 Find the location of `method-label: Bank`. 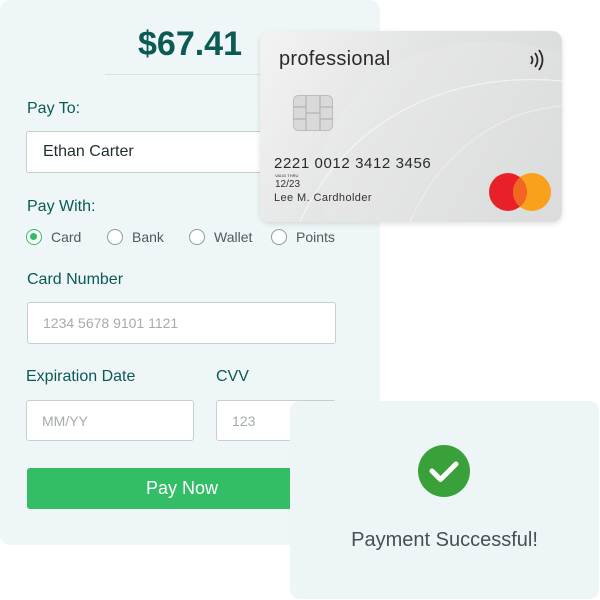

method-label: Bank is located at coordinates (148, 237).